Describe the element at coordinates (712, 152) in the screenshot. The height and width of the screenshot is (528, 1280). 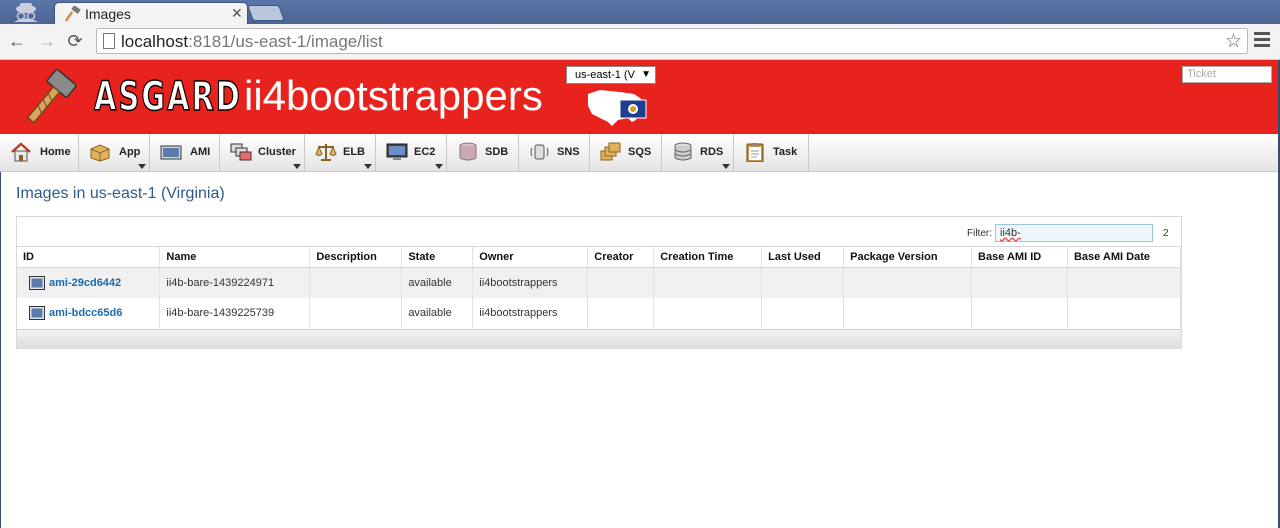
I see `menu-label: RDS` at that location.